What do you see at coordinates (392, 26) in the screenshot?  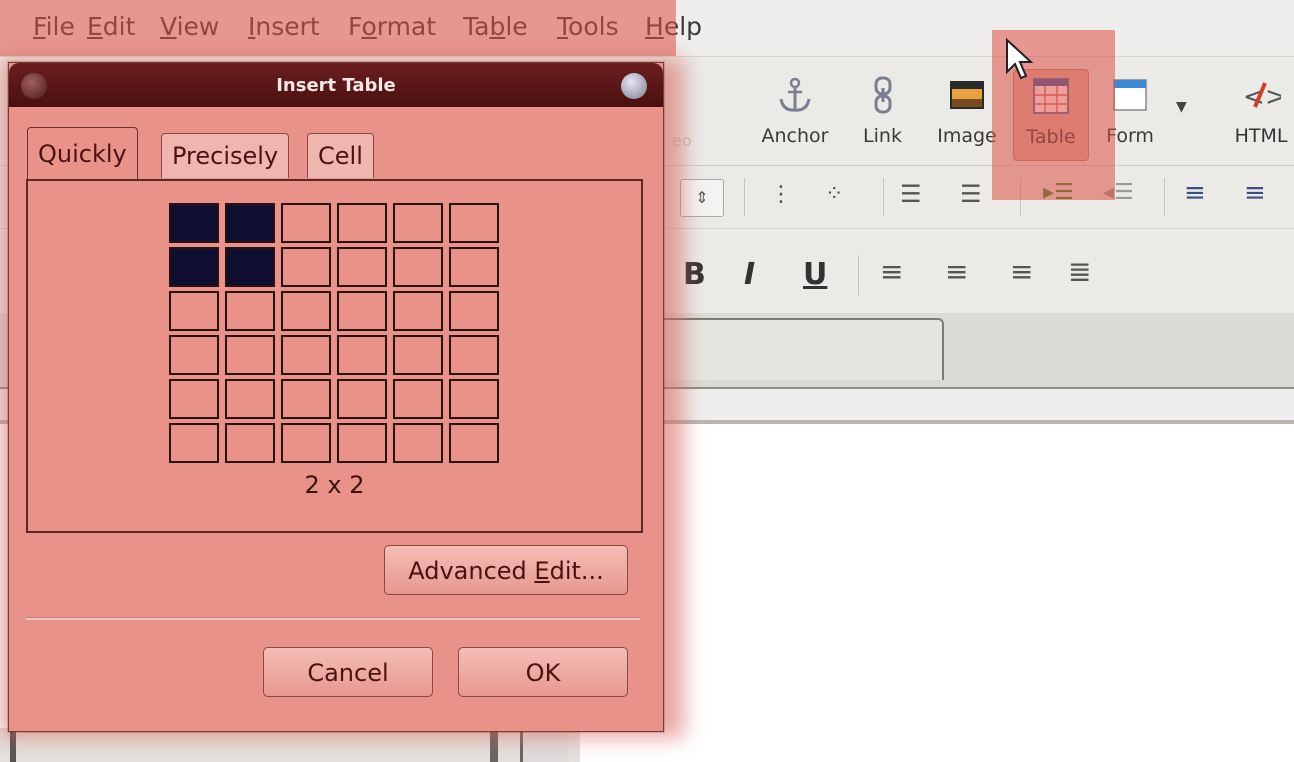 I see `menu-format: Format` at bounding box center [392, 26].